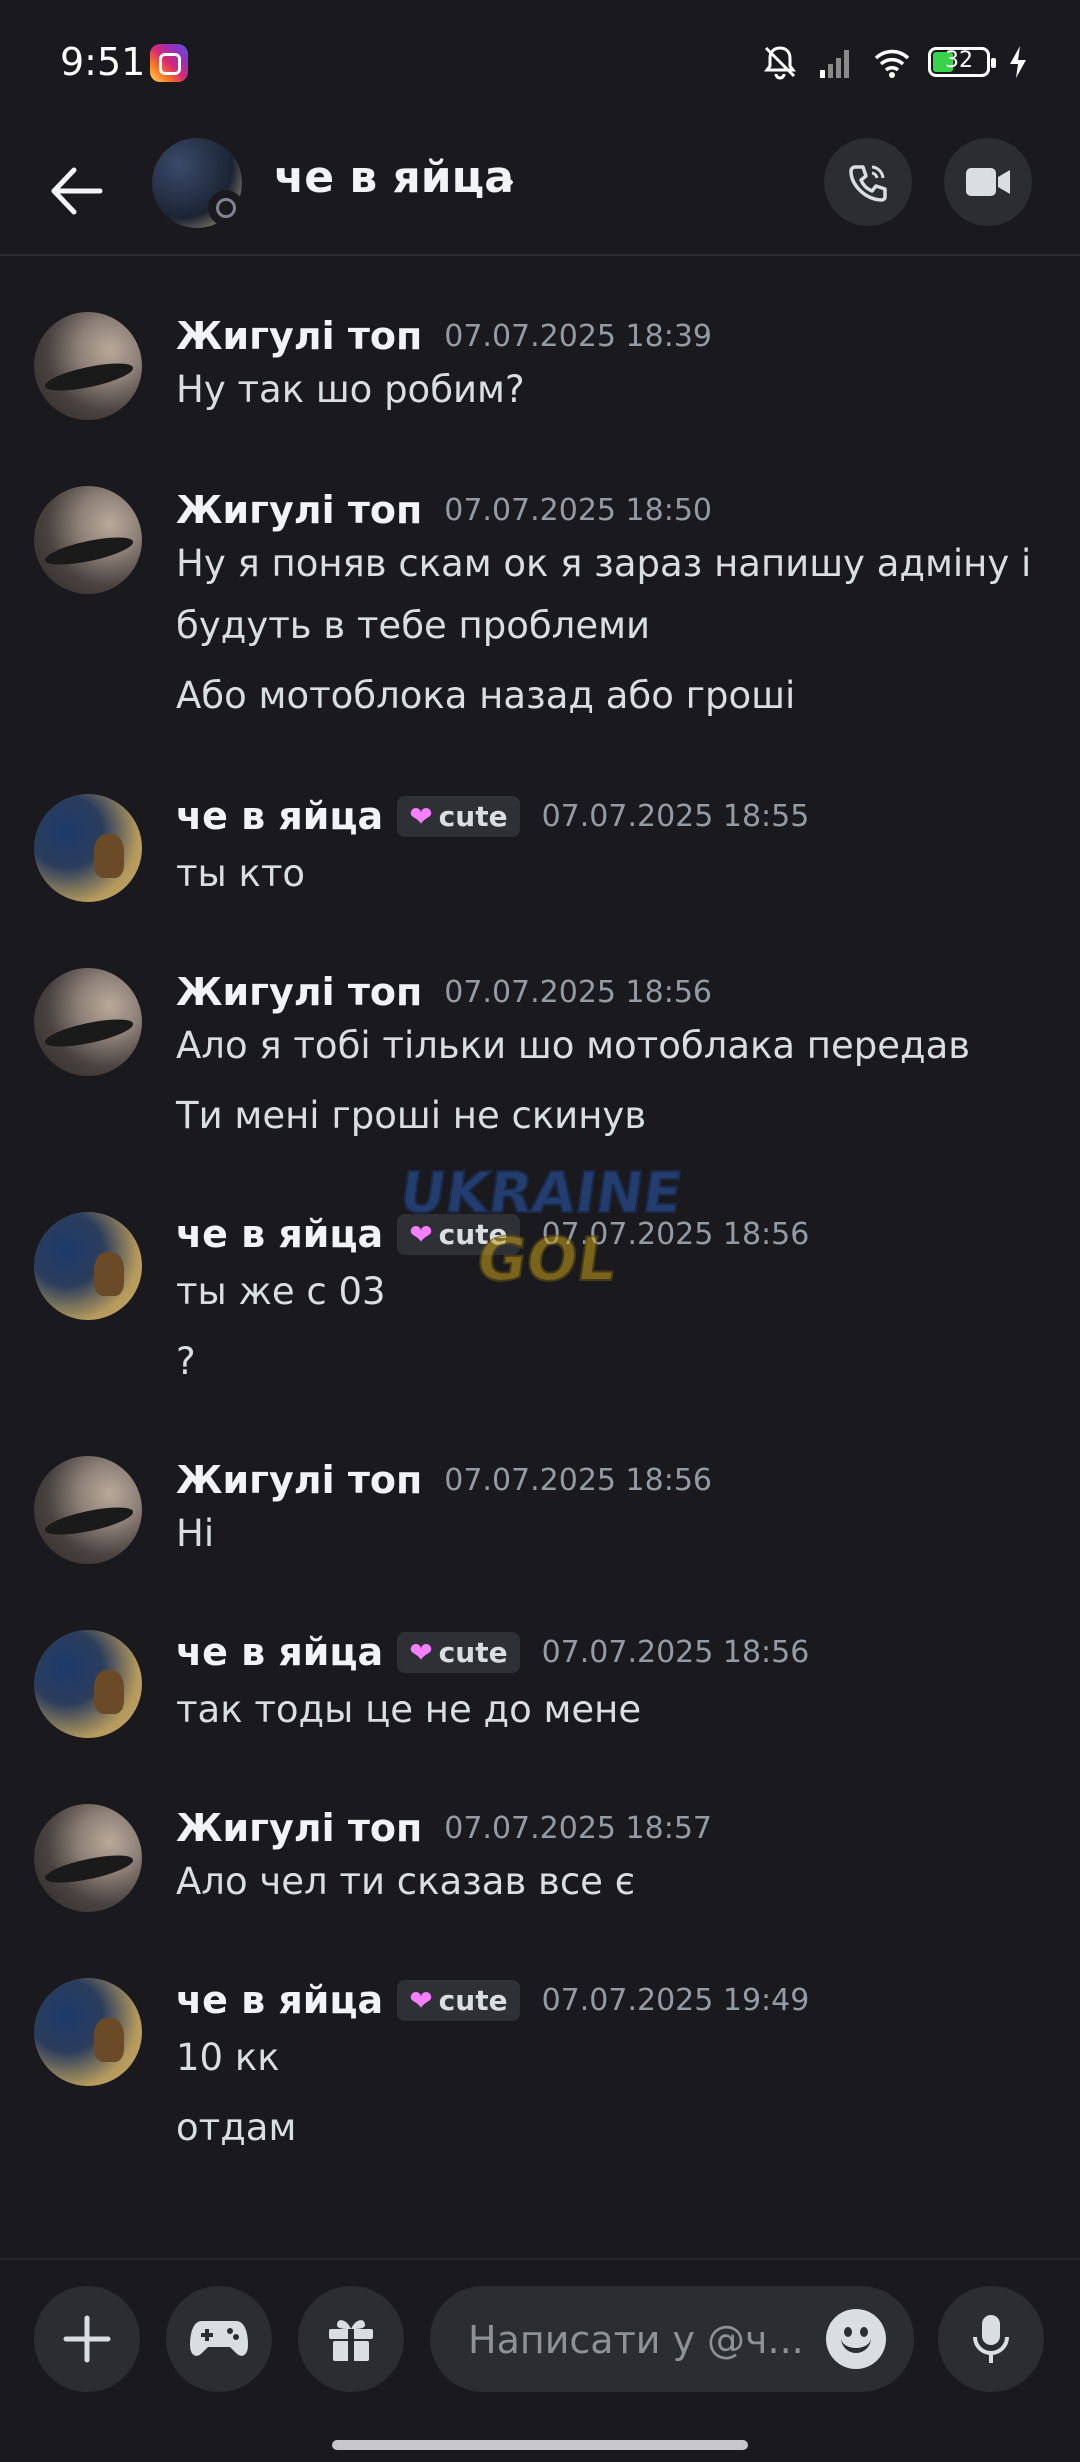  Describe the element at coordinates (856, 2339) in the screenshot. I see `emoji-icon` at that location.